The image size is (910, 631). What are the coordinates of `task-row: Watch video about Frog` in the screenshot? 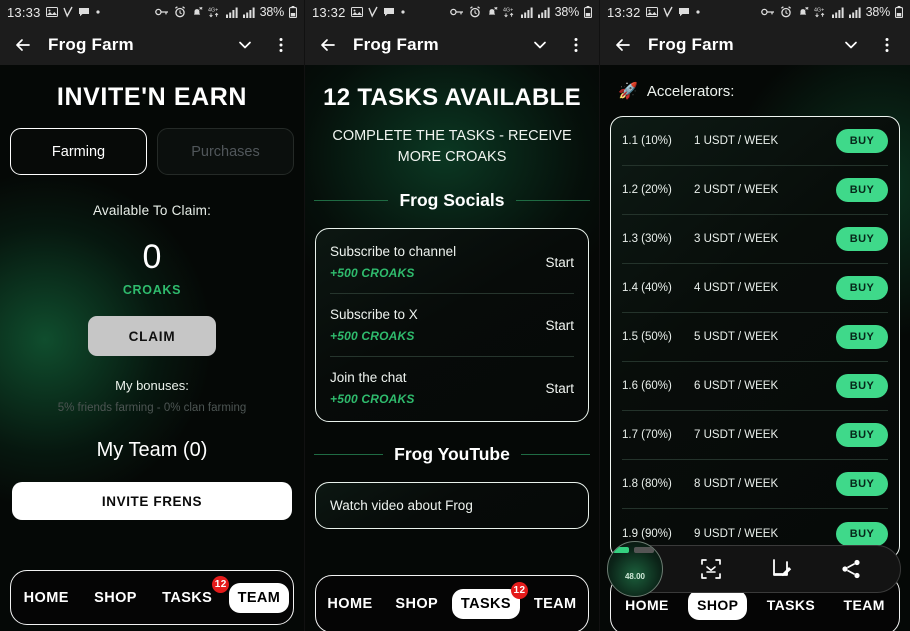 It's located at (452, 505).